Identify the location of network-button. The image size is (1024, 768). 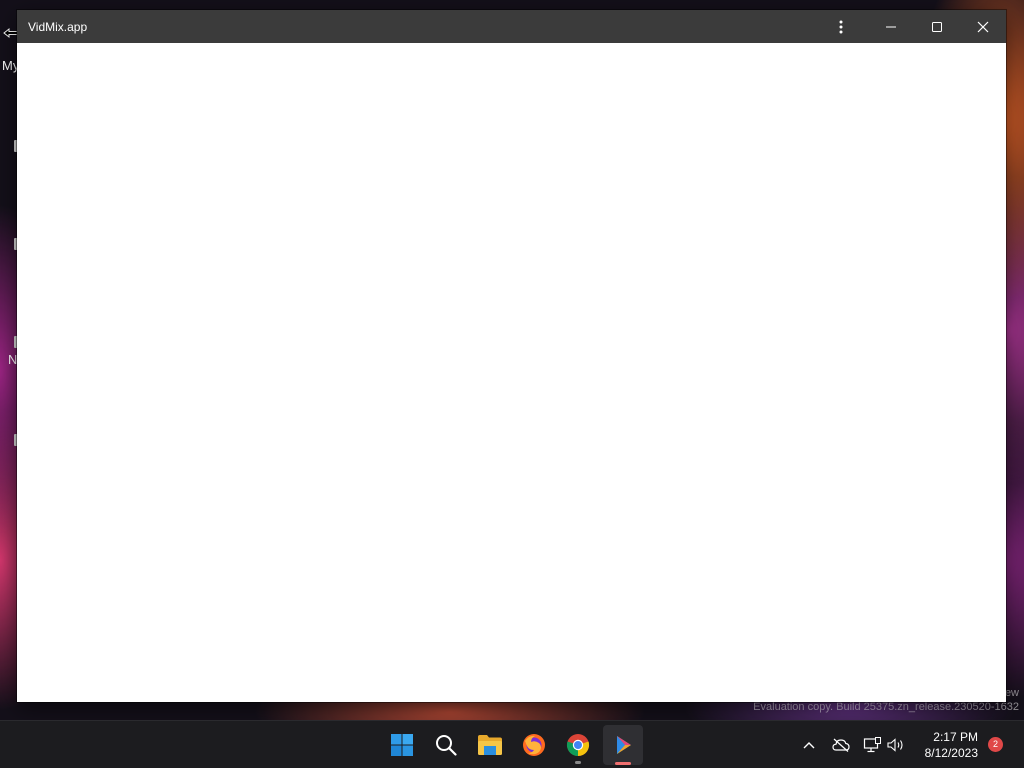
(872, 745).